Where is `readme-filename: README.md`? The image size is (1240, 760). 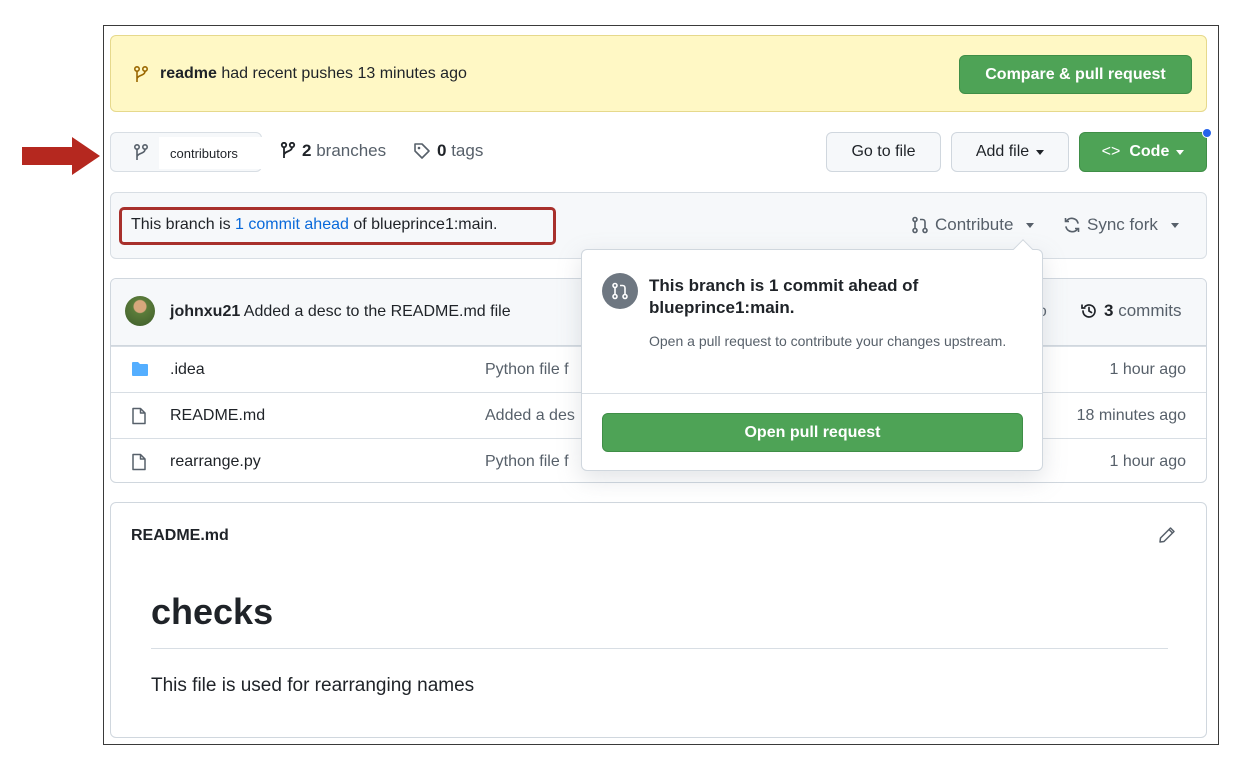
readme-filename: README.md is located at coordinates (180, 536).